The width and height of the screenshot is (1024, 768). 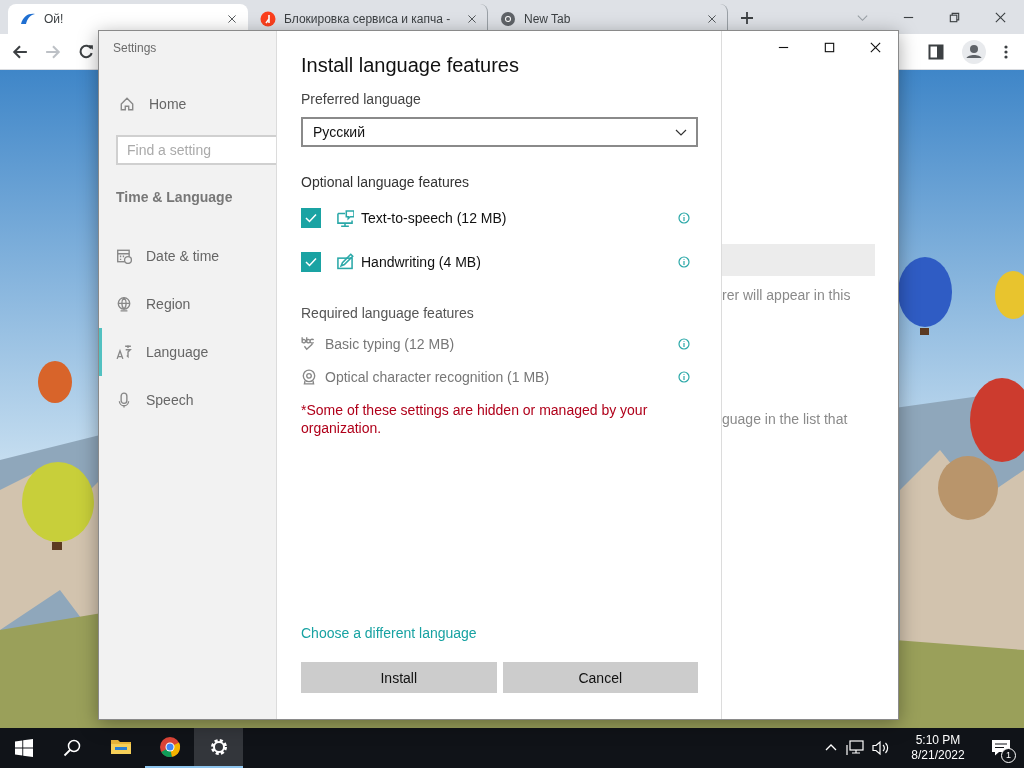 I want to click on tab-title: Блокировка сервиса и капча -, so click(x=368, y=19).